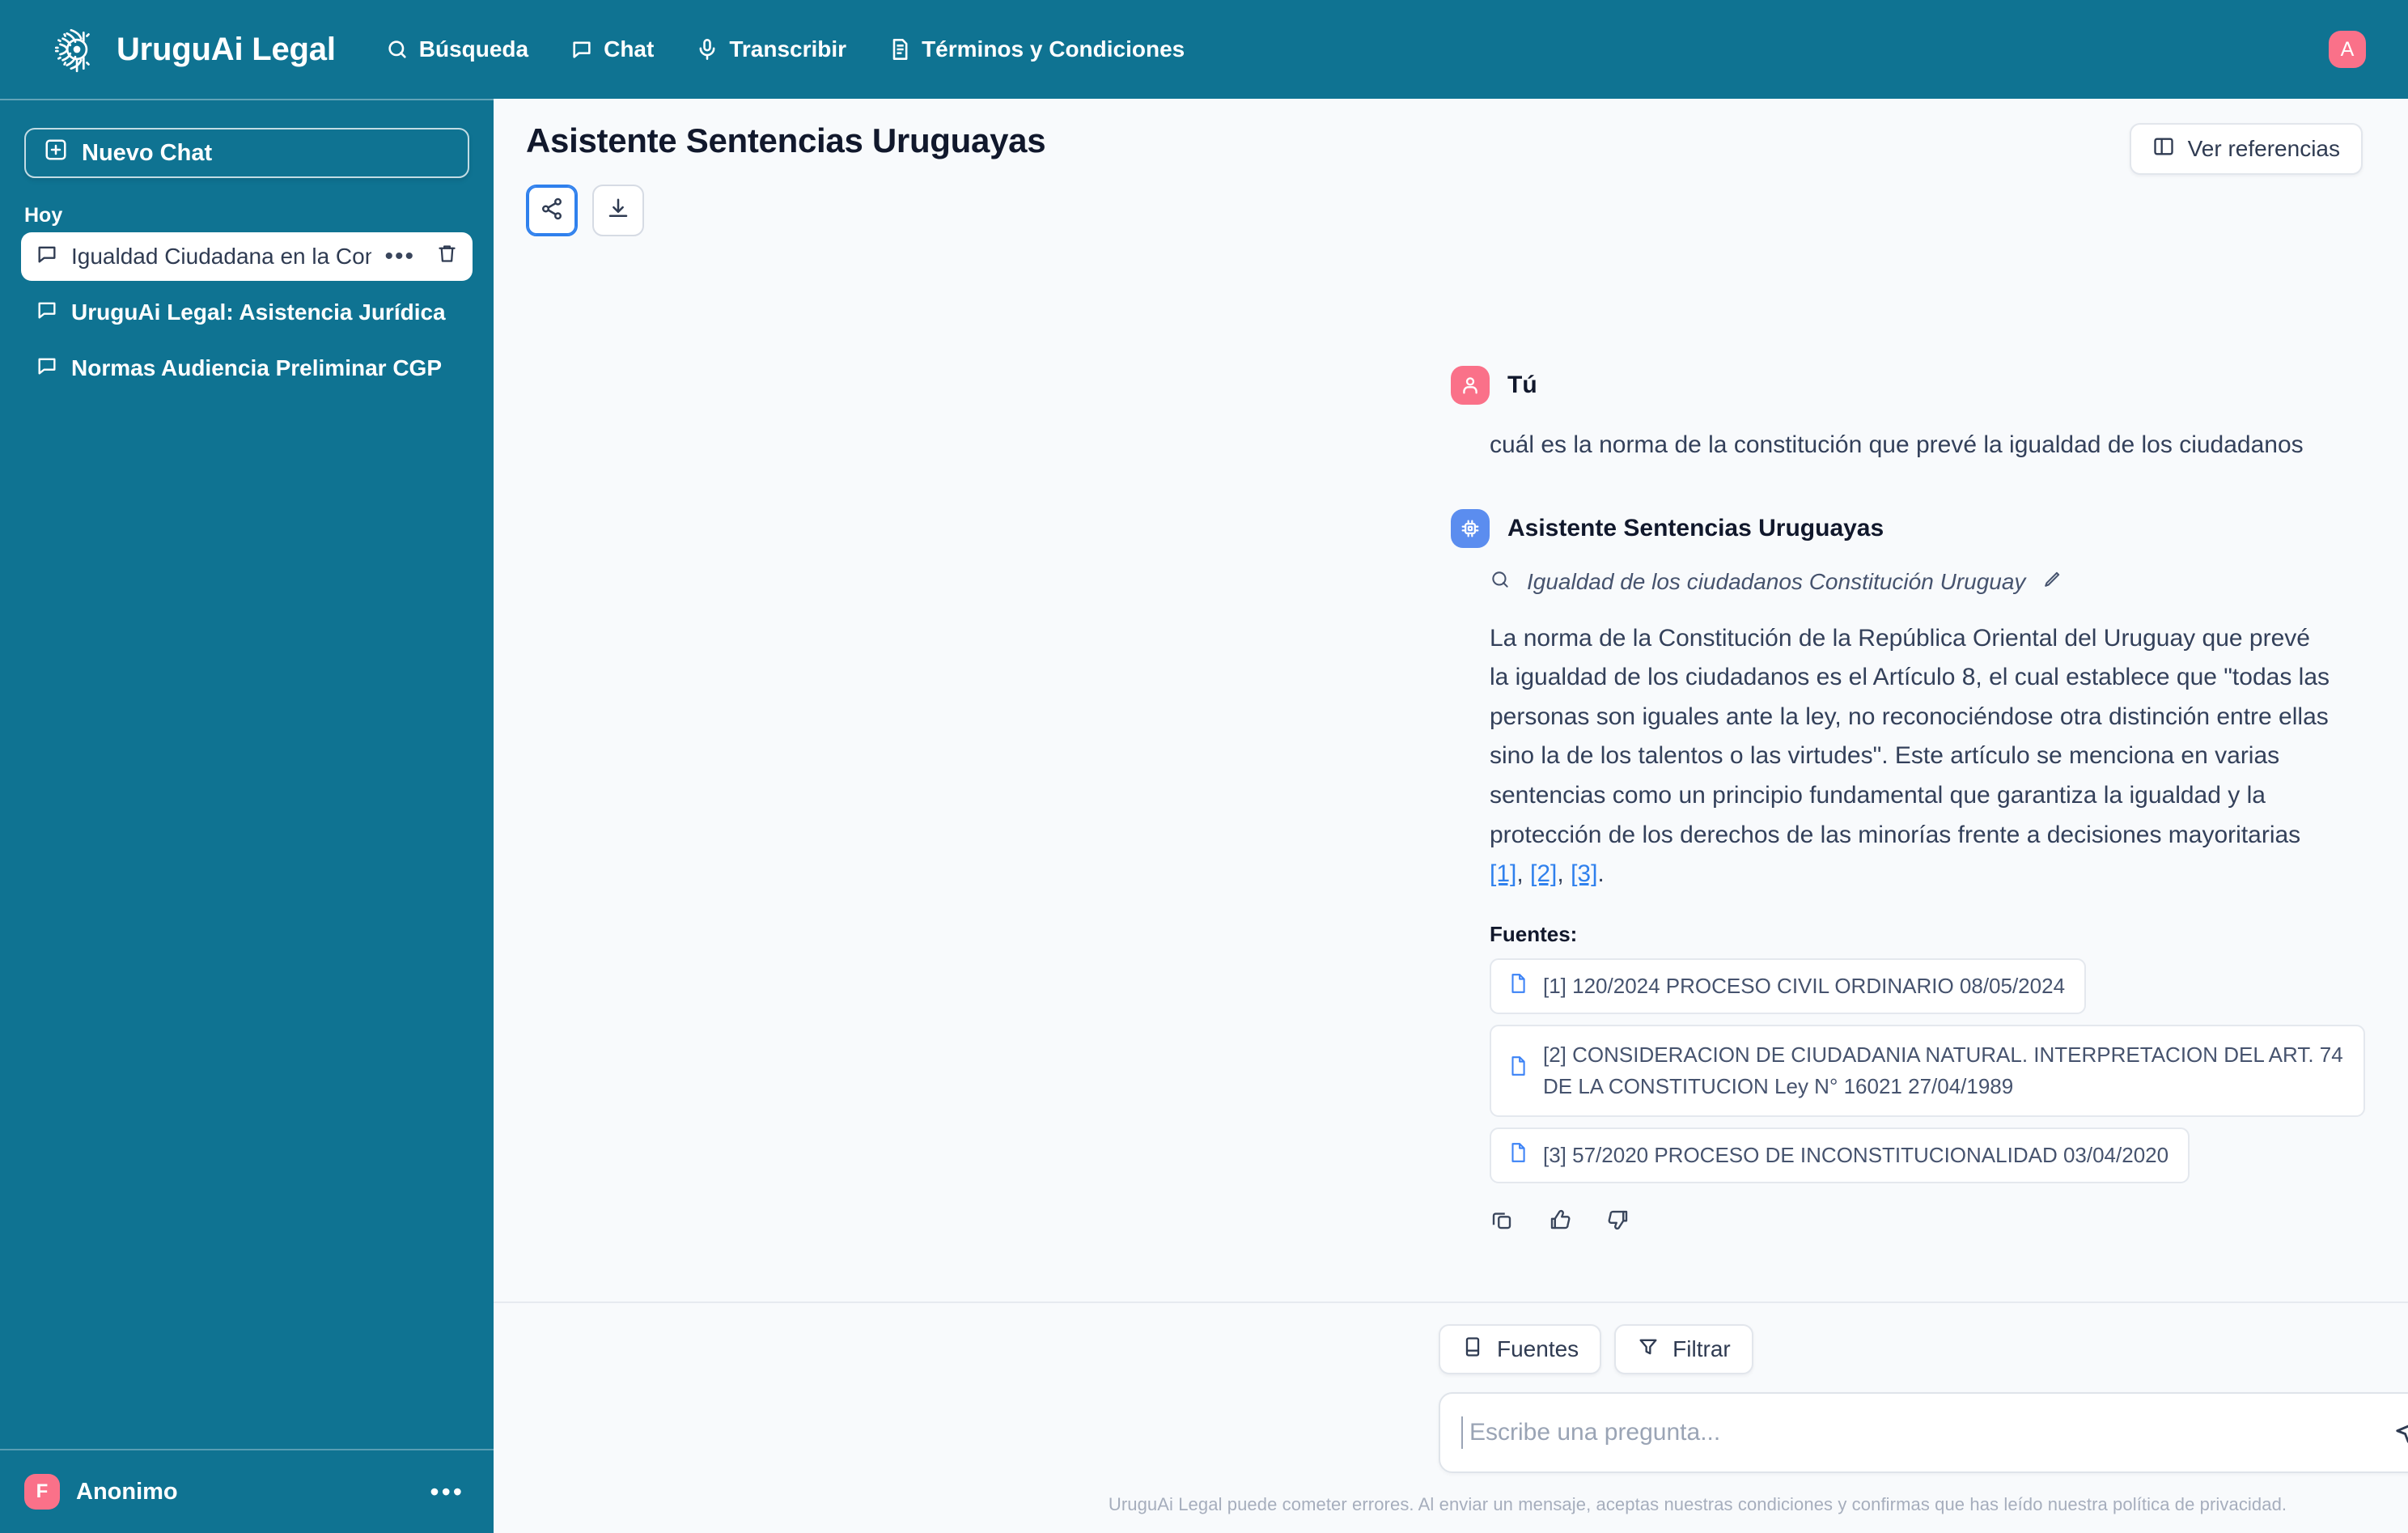 This screenshot has height=1533, width=2408. What do you see at coordinates (707, 49) in the screenshot?
I see `microphone-icon` at bounding box center [707, 49].